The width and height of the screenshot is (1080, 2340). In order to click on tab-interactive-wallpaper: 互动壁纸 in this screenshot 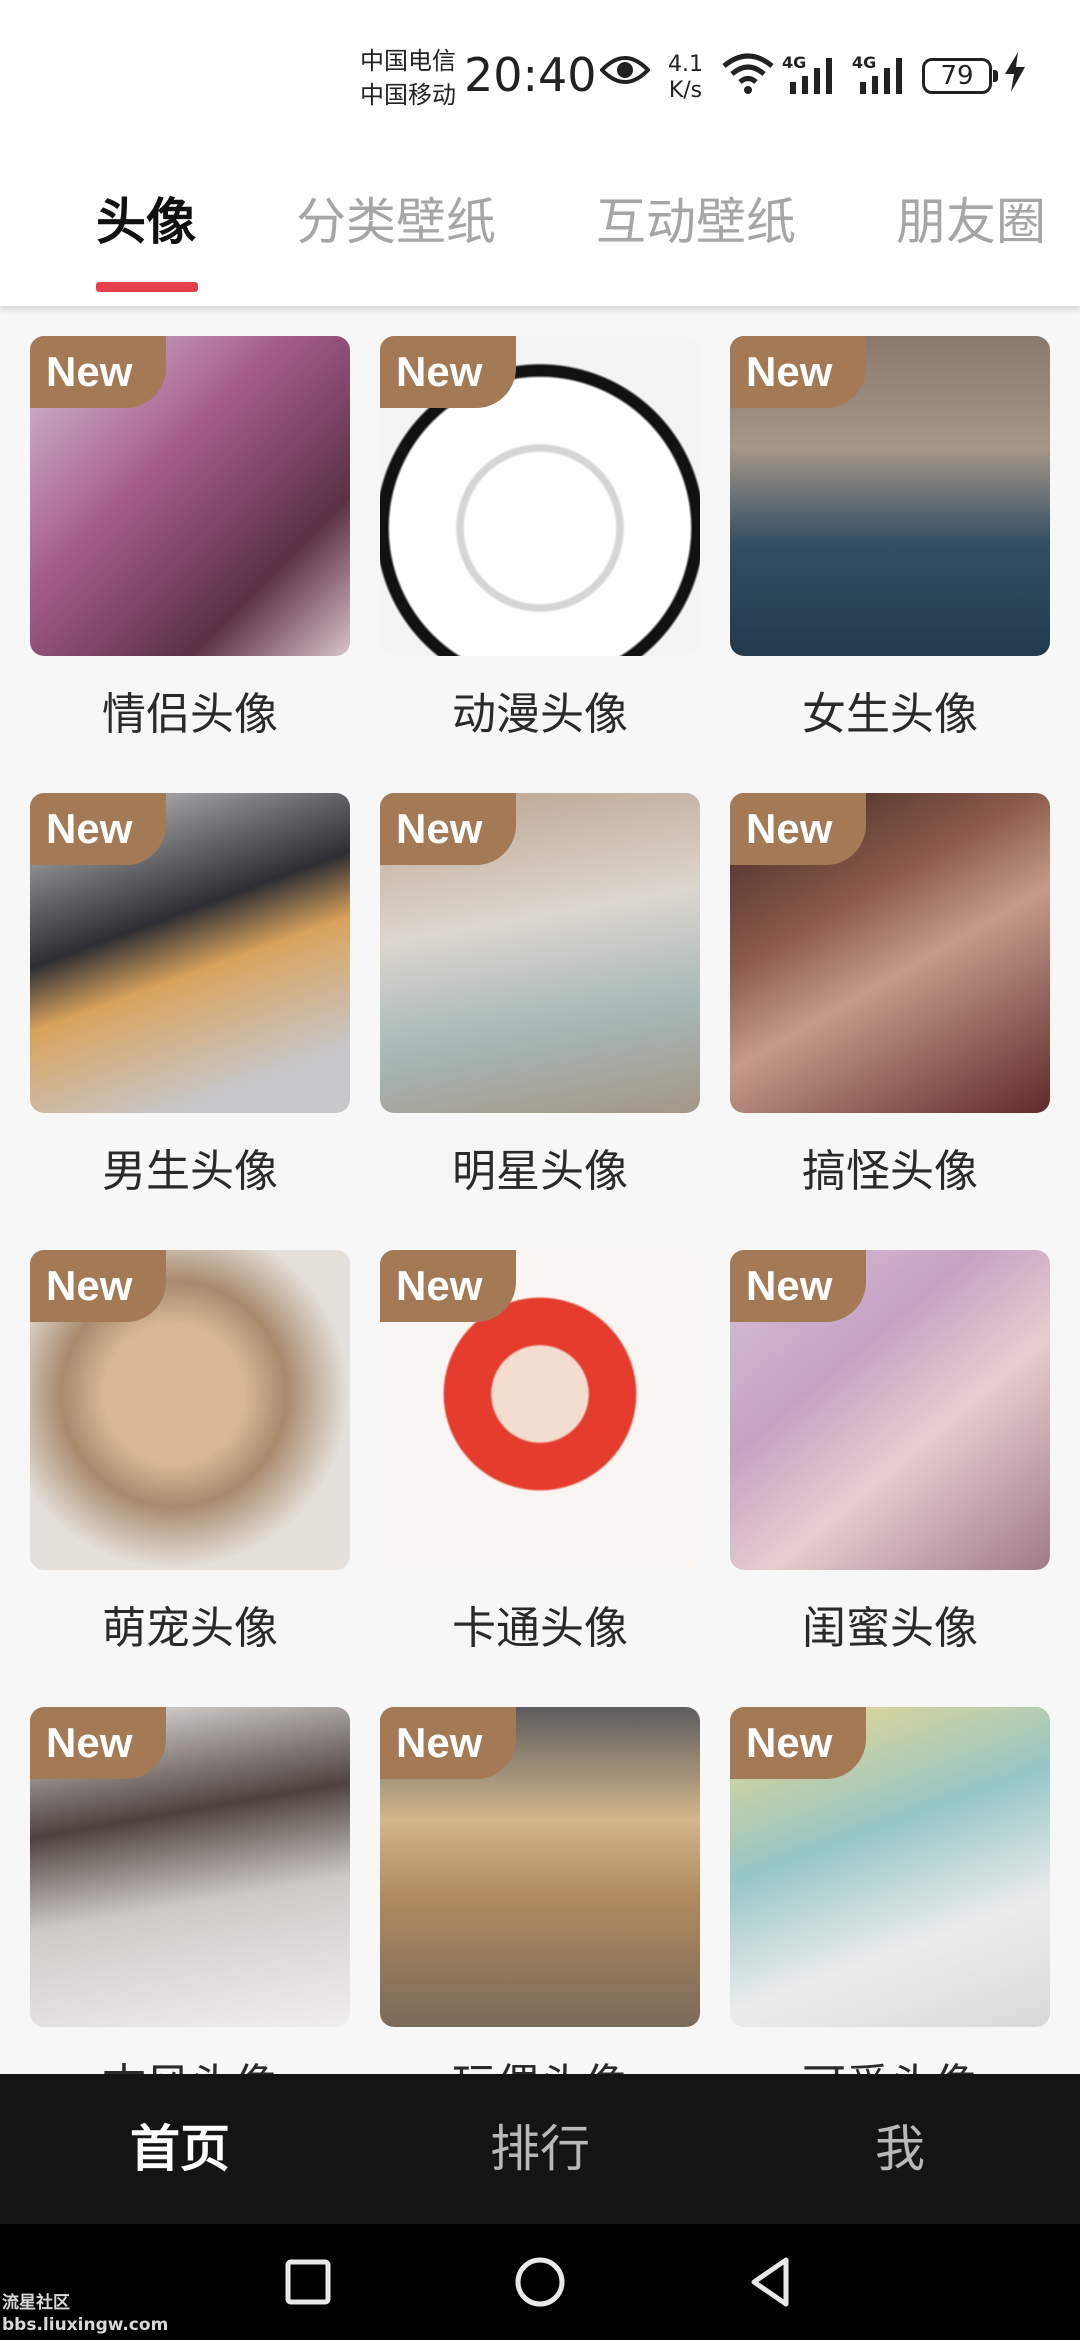, I will do `click(696, 218)`.